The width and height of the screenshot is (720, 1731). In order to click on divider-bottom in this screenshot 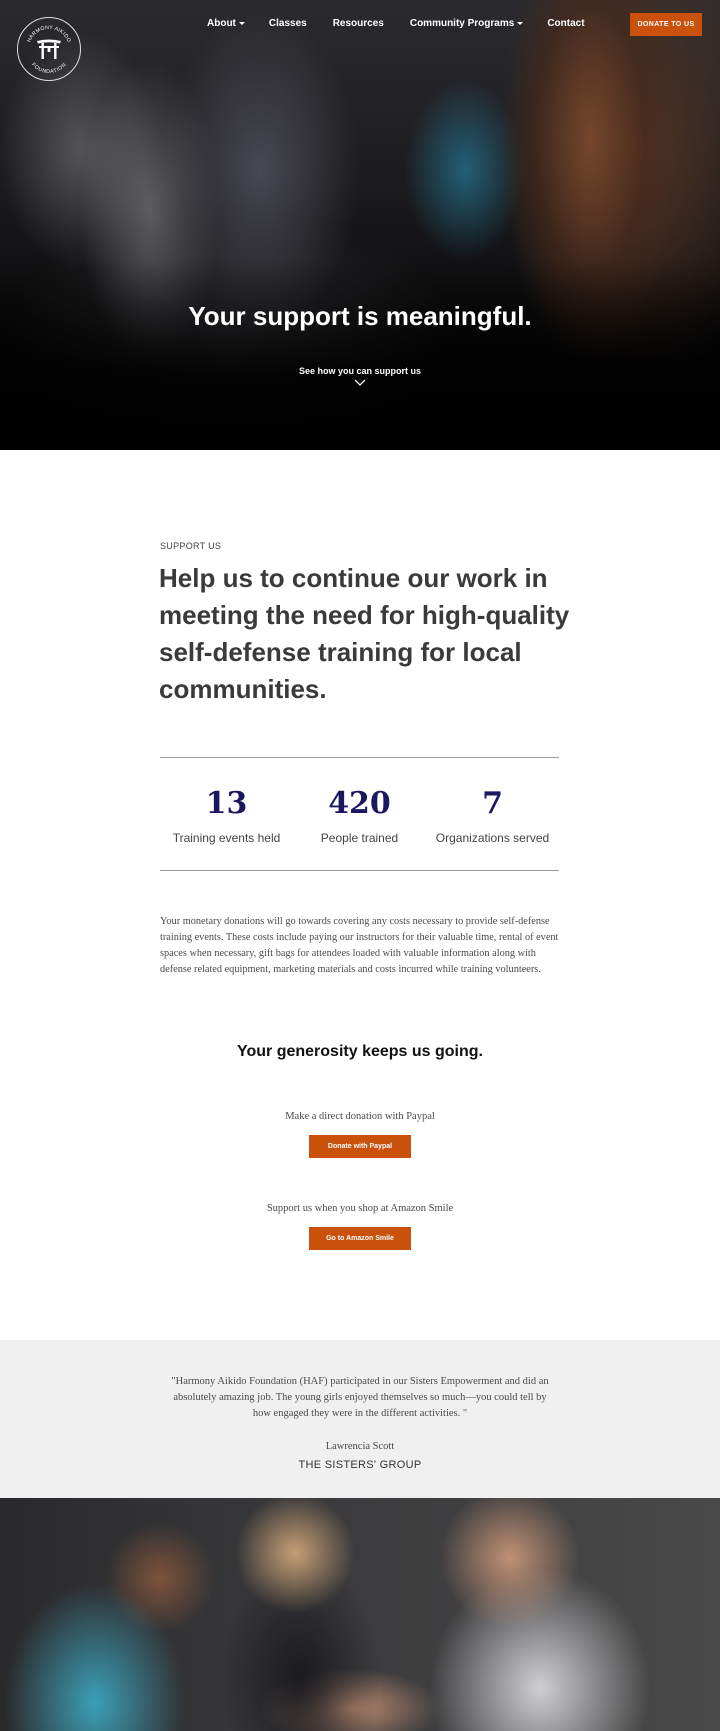, I will do `click(359, 870)`.